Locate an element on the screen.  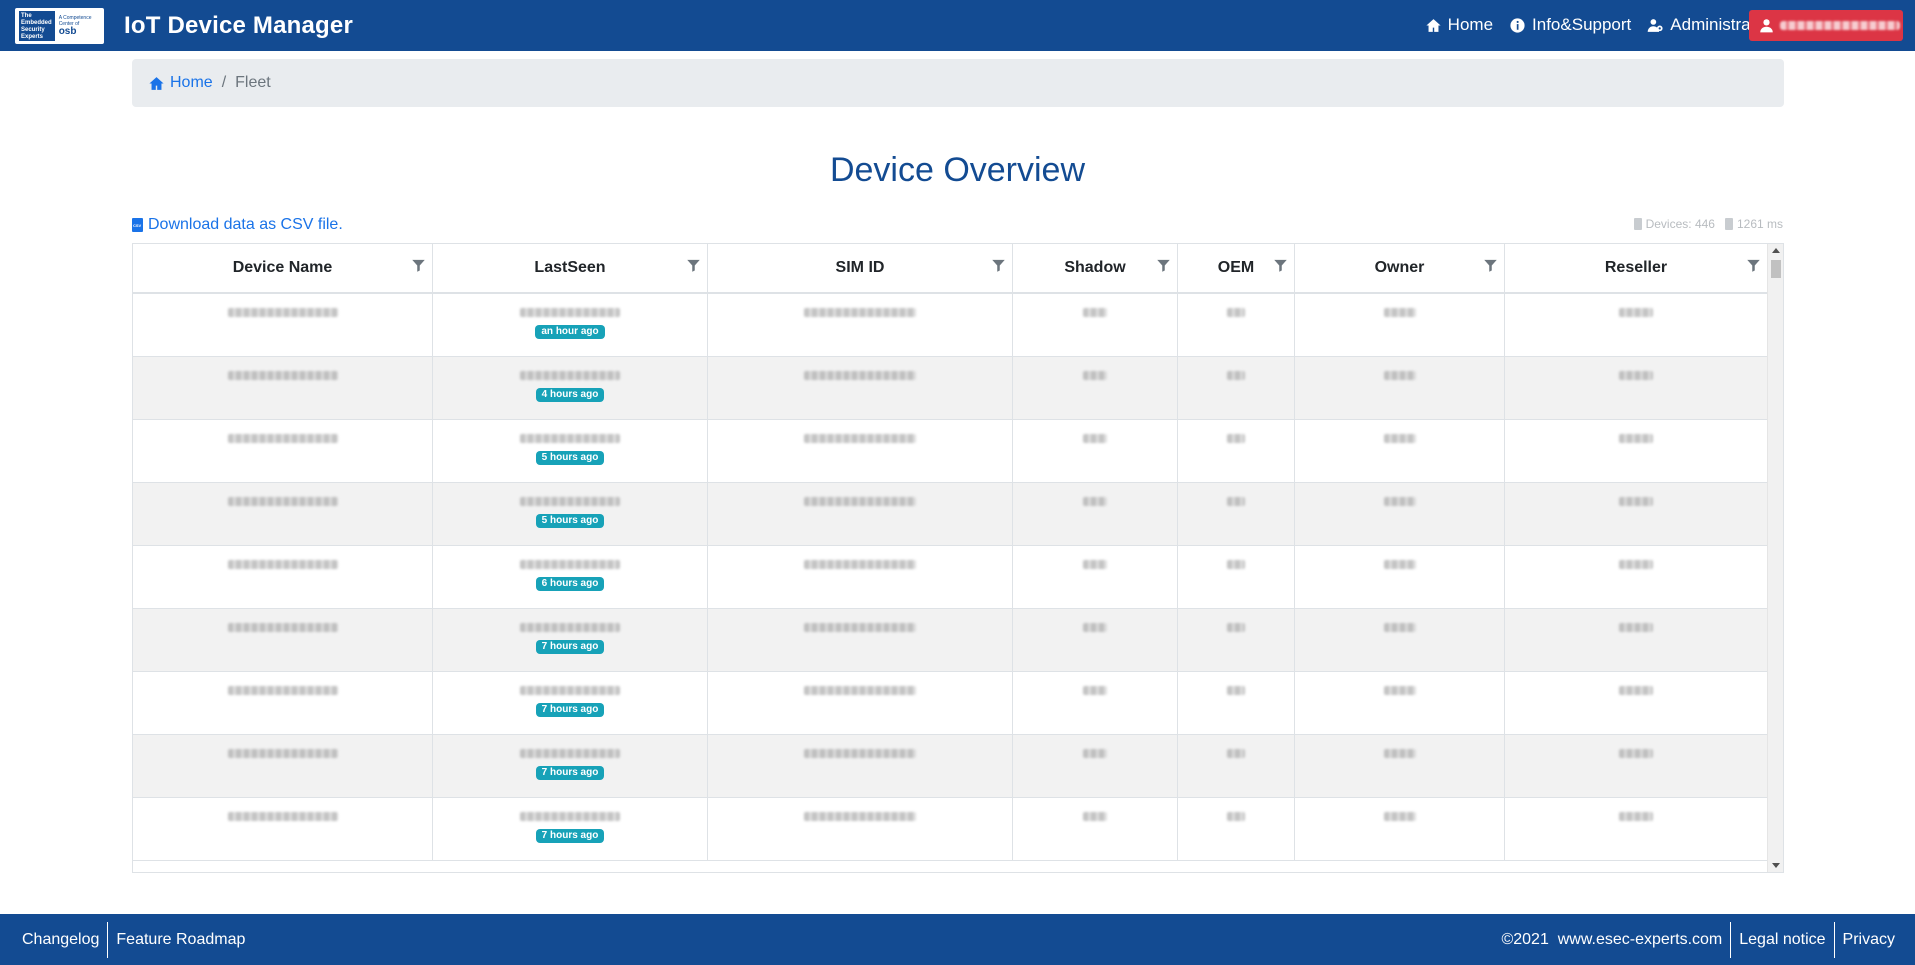
home-icon is located at coordinates (156, 83).